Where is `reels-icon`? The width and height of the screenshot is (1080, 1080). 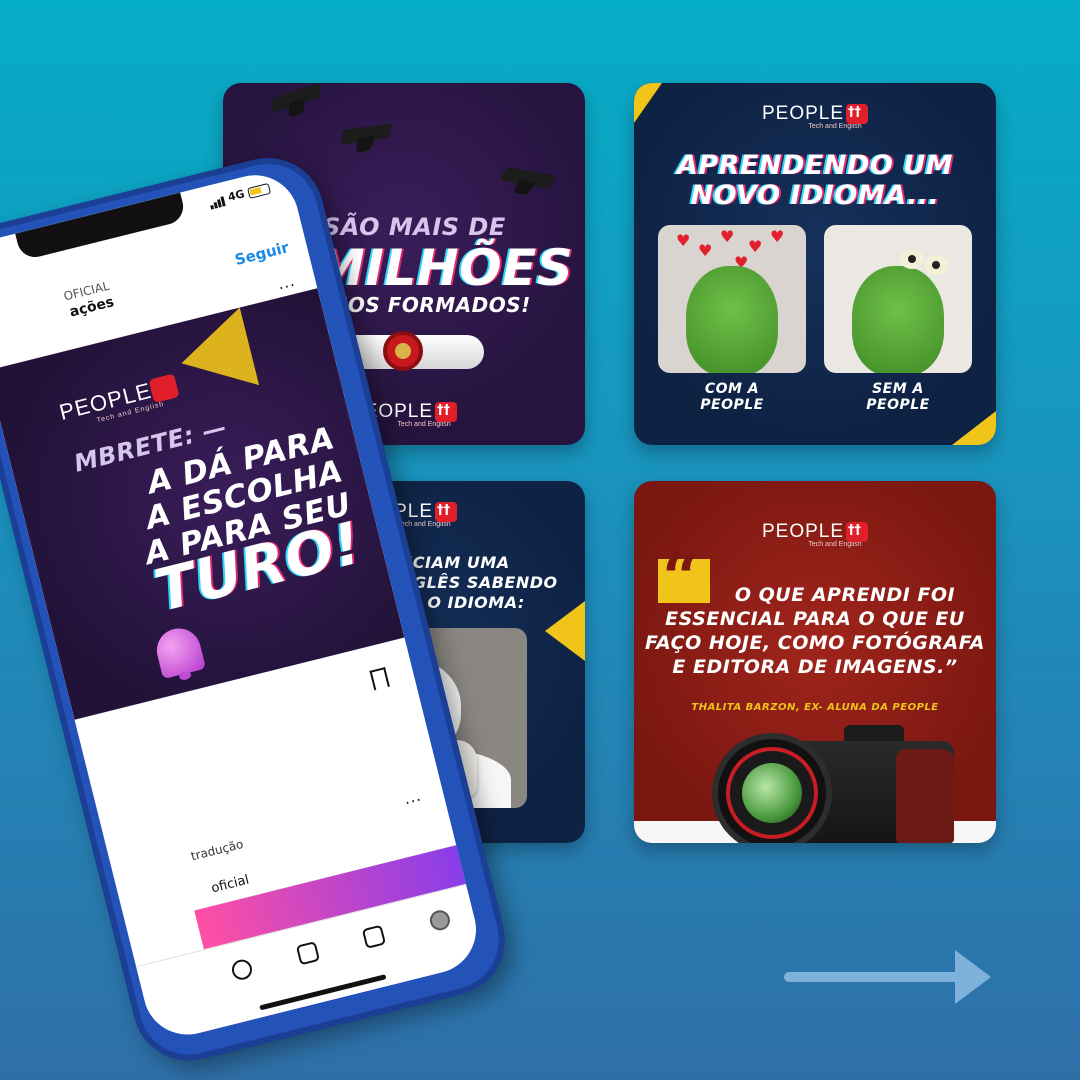 reels-icon is located at coordinates (308, 953).